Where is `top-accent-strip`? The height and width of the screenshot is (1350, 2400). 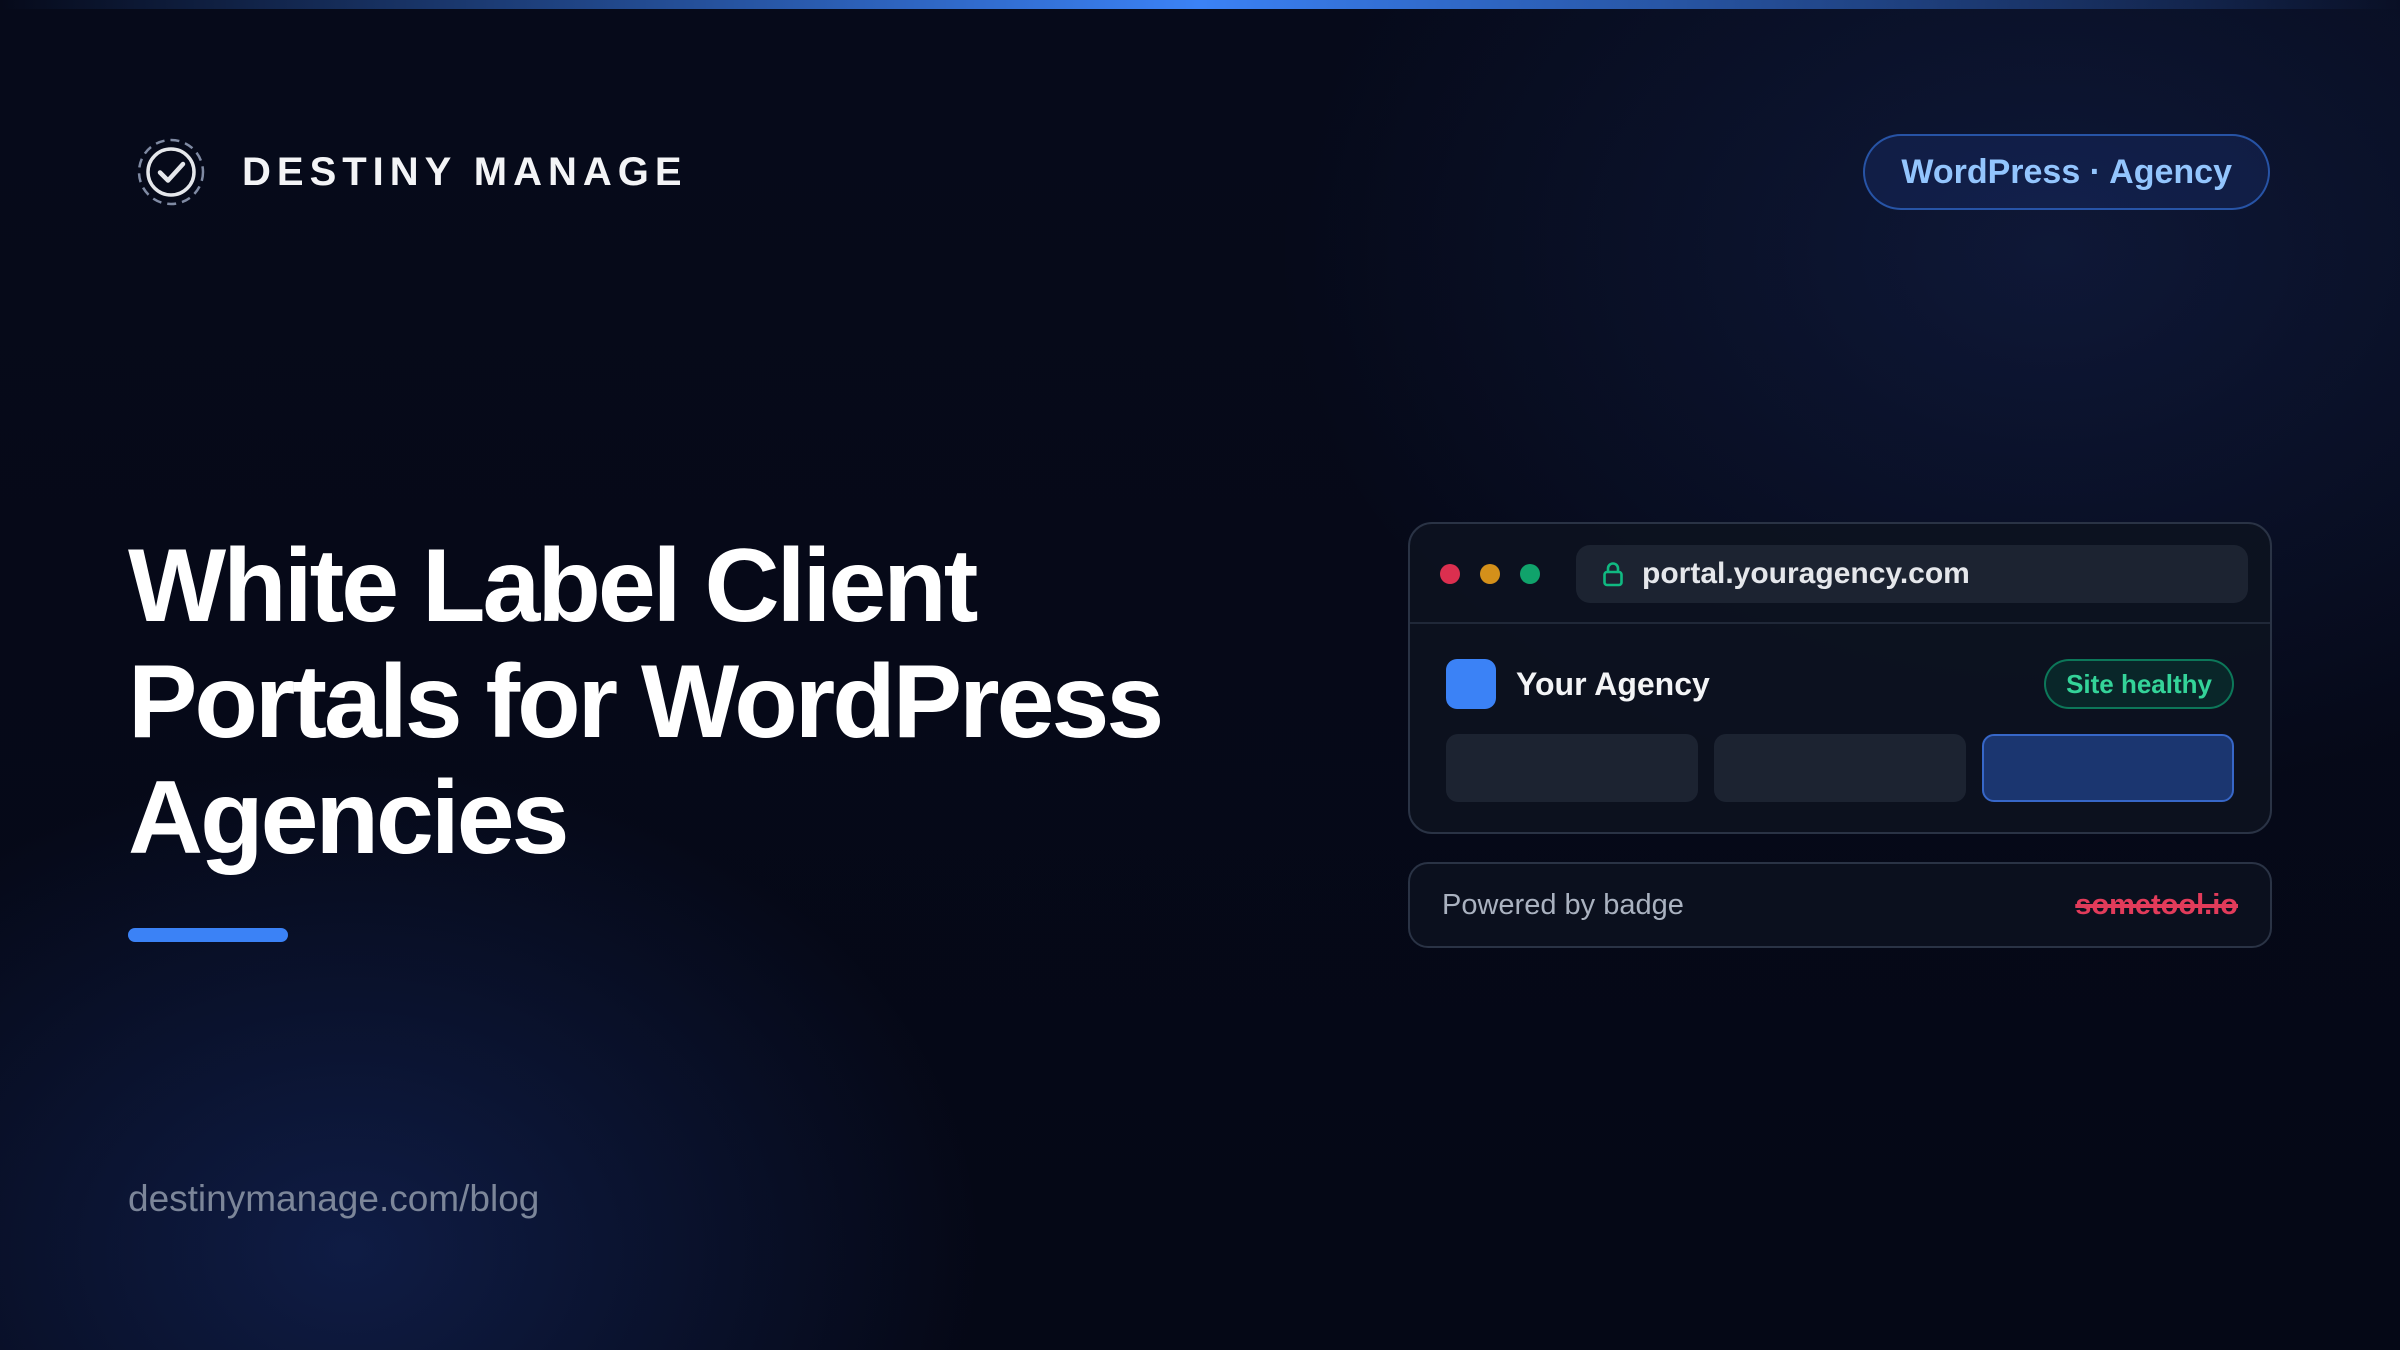 top-accent-strip is located at coordinates (1200, 4).